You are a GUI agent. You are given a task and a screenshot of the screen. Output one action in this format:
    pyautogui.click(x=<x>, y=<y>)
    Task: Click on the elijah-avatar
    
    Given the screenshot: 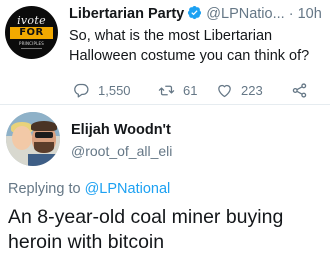 What is the action you would take?
    pyautogui.click(x=33, y=139)
    